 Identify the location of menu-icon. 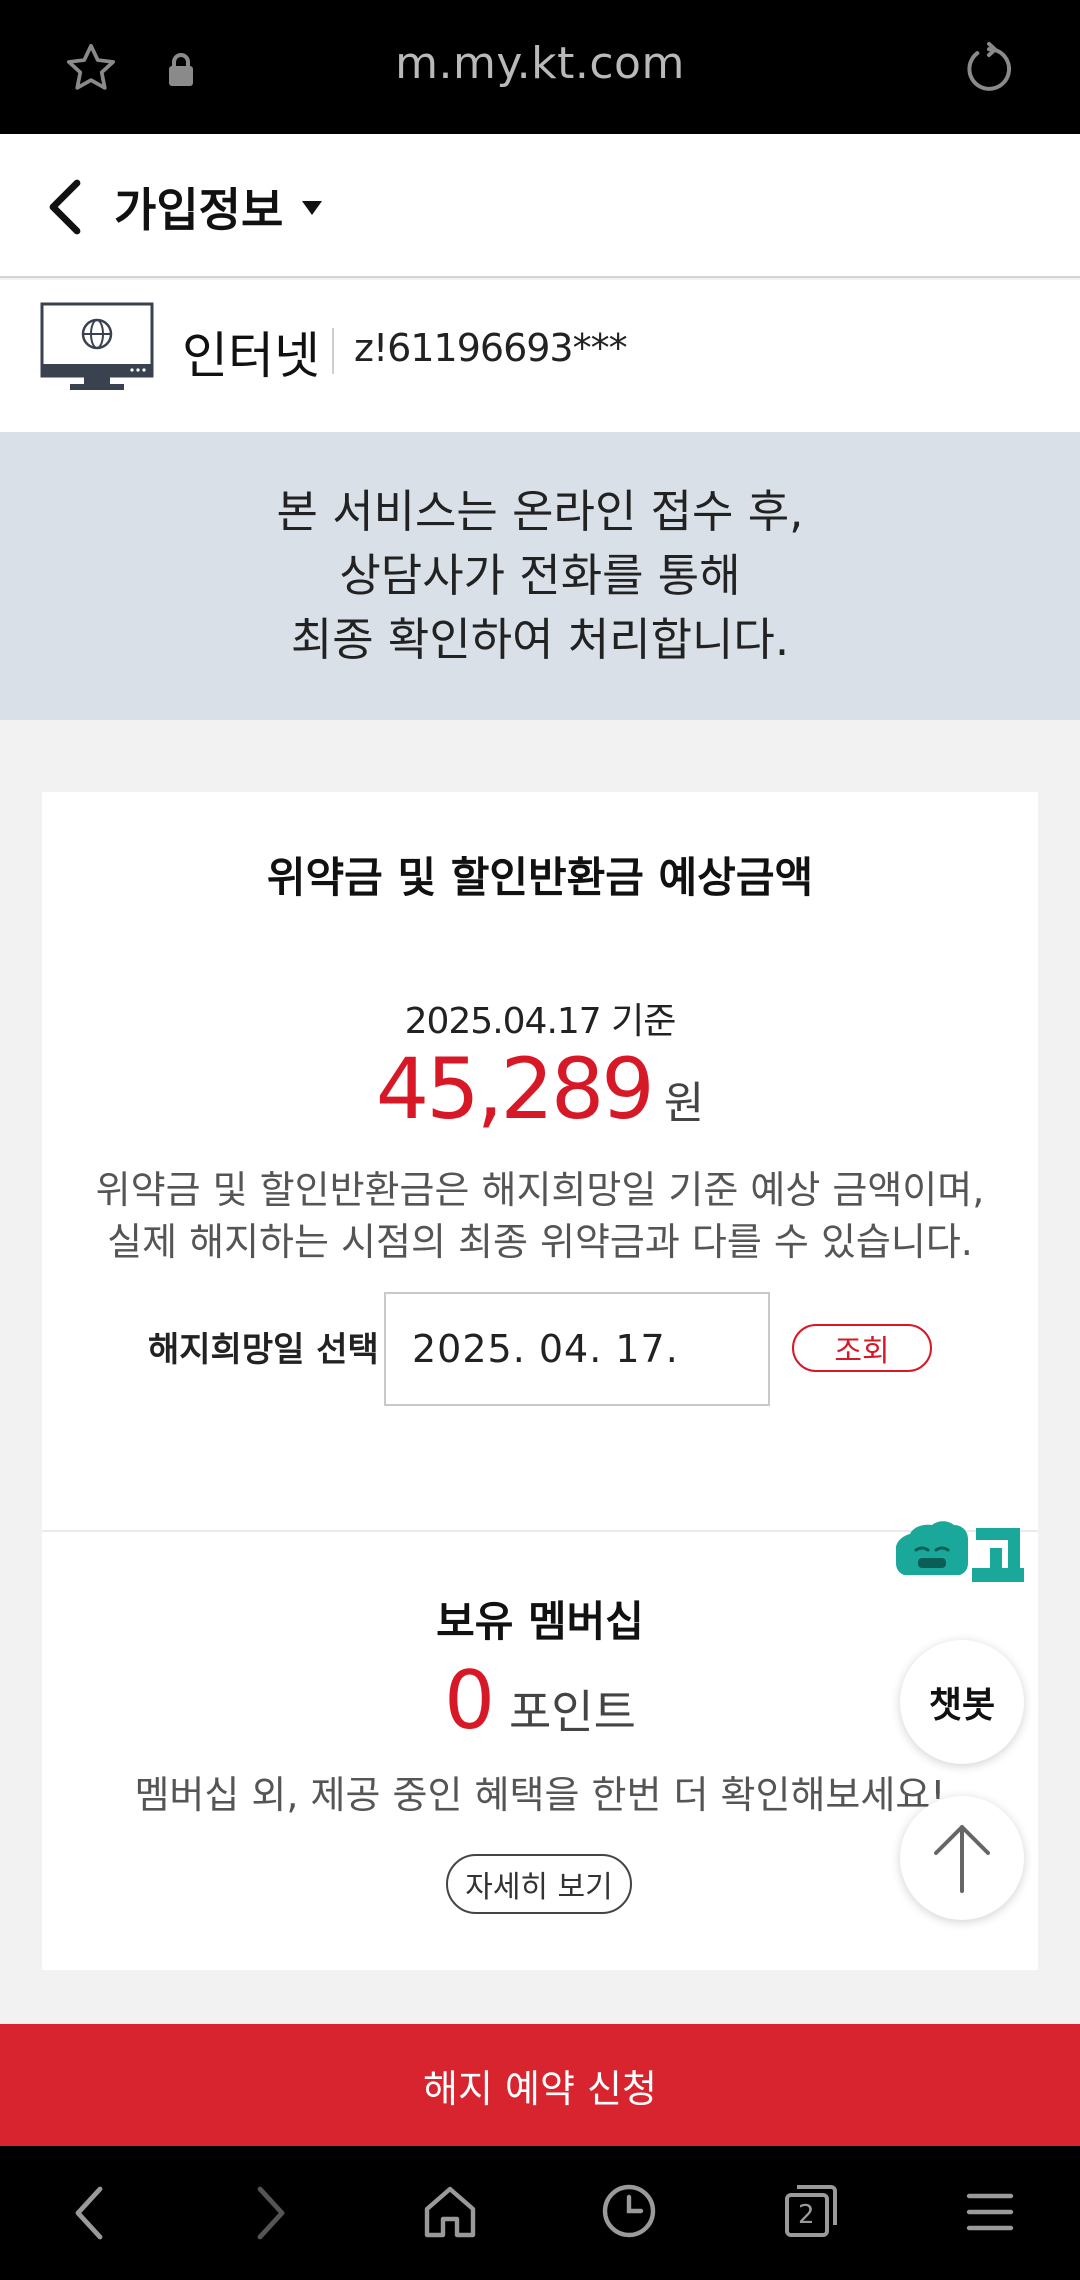
(990, 2212).